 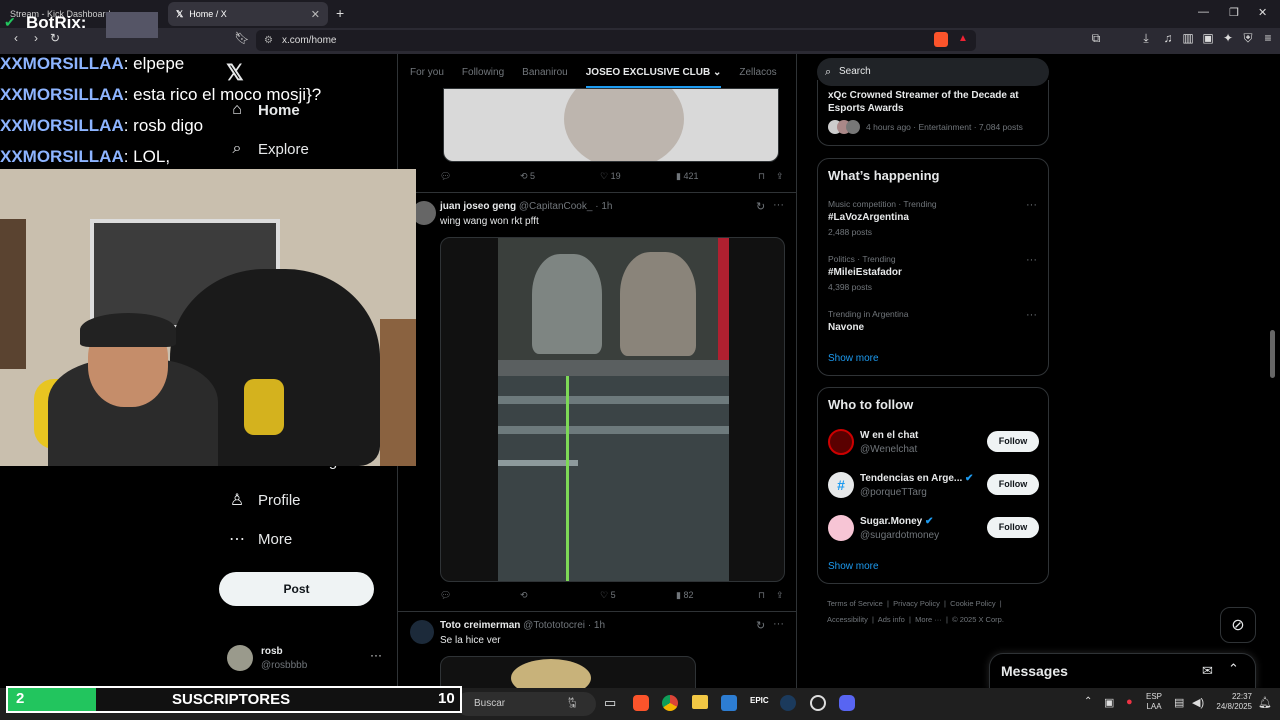 I want to click on nav-profile: ♙ Profile, so click(x=263, y=500).